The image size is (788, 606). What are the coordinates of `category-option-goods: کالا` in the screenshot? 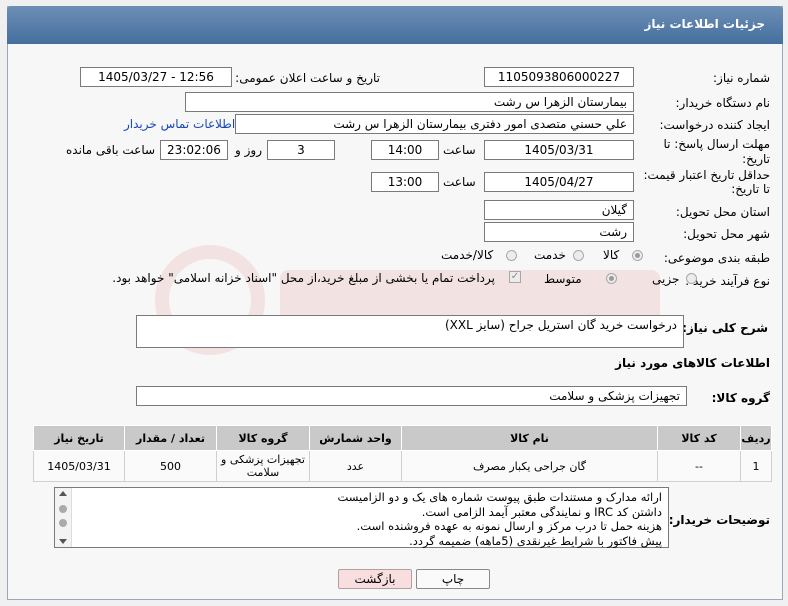 It's located at (611, 255).